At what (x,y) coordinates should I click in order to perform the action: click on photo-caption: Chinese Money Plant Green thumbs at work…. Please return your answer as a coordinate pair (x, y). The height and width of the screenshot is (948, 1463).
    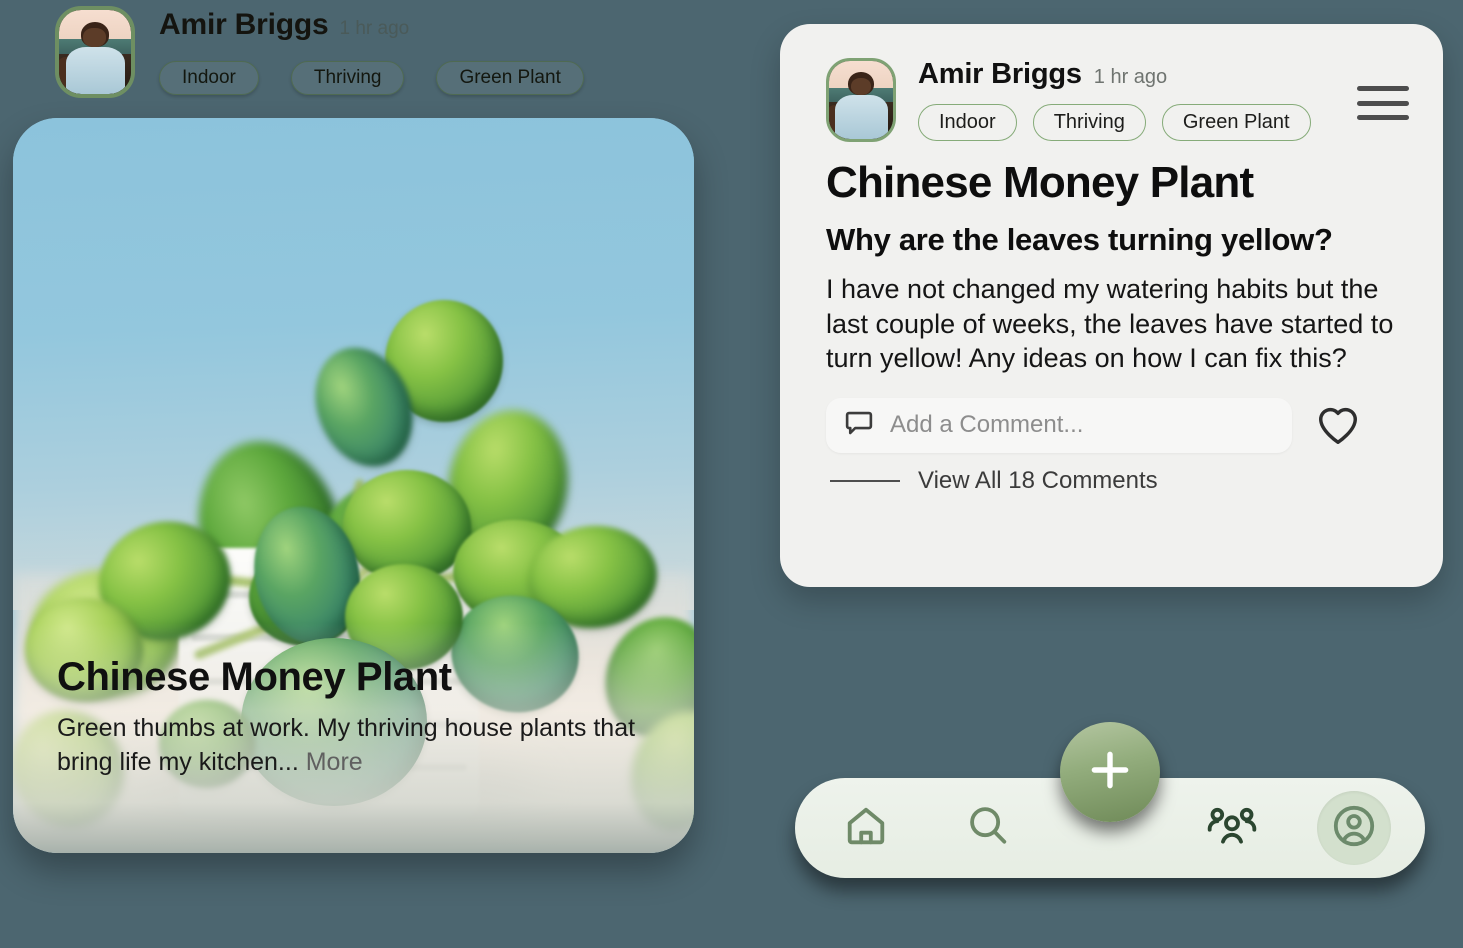
    Looking at the image, I should click on (357, 717).